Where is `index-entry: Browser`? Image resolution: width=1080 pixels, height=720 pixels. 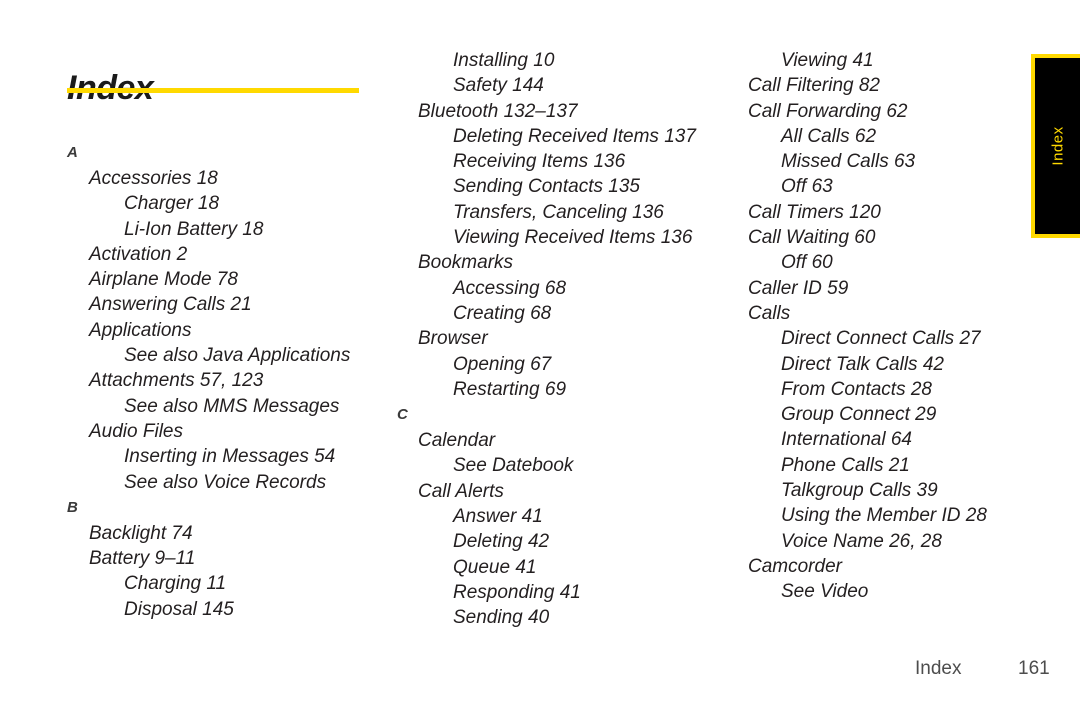 index-entry: Browser is located at coordinates (453, 339).